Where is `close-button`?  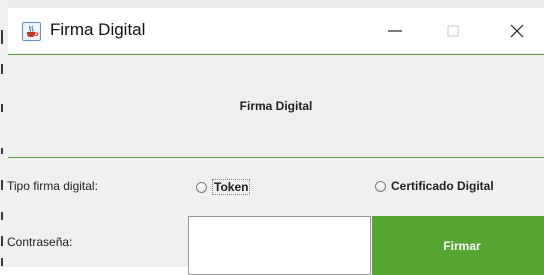 close-button is located at coordinates (517, 30).